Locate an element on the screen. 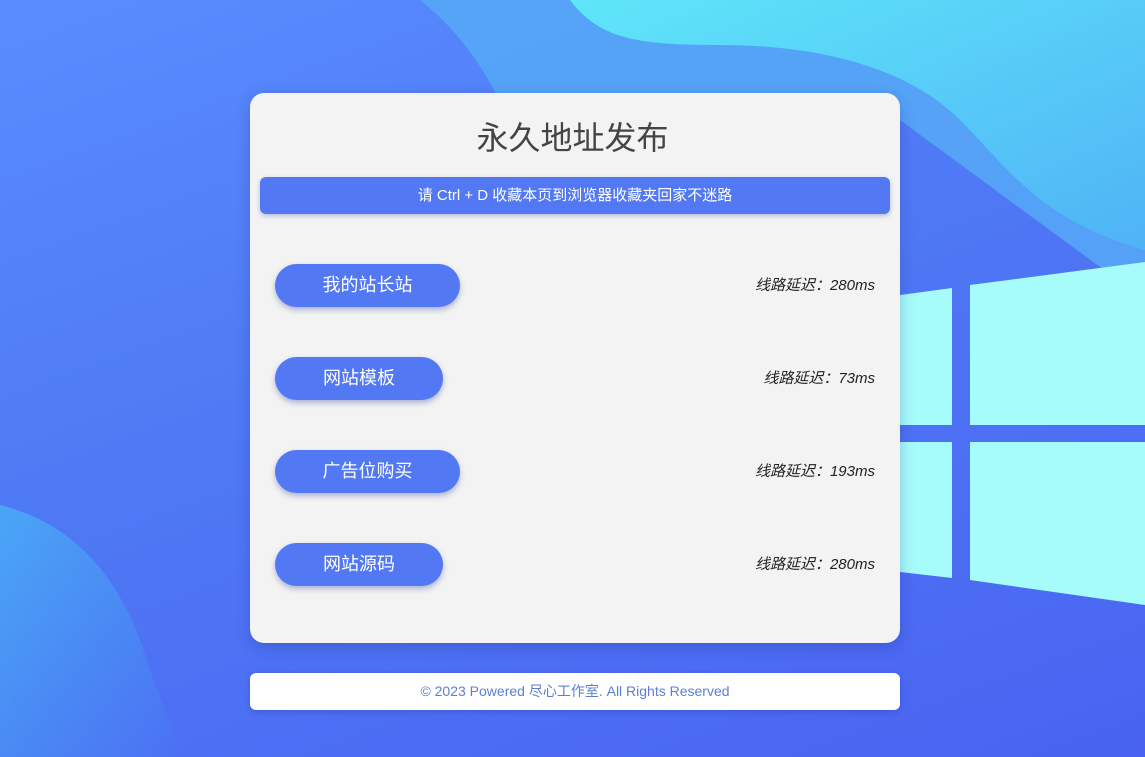 The width and height of the screenshot is (1145, 757). link-row: 广告位购买 线路延迟：193ms is located at coordinates (575, 471).